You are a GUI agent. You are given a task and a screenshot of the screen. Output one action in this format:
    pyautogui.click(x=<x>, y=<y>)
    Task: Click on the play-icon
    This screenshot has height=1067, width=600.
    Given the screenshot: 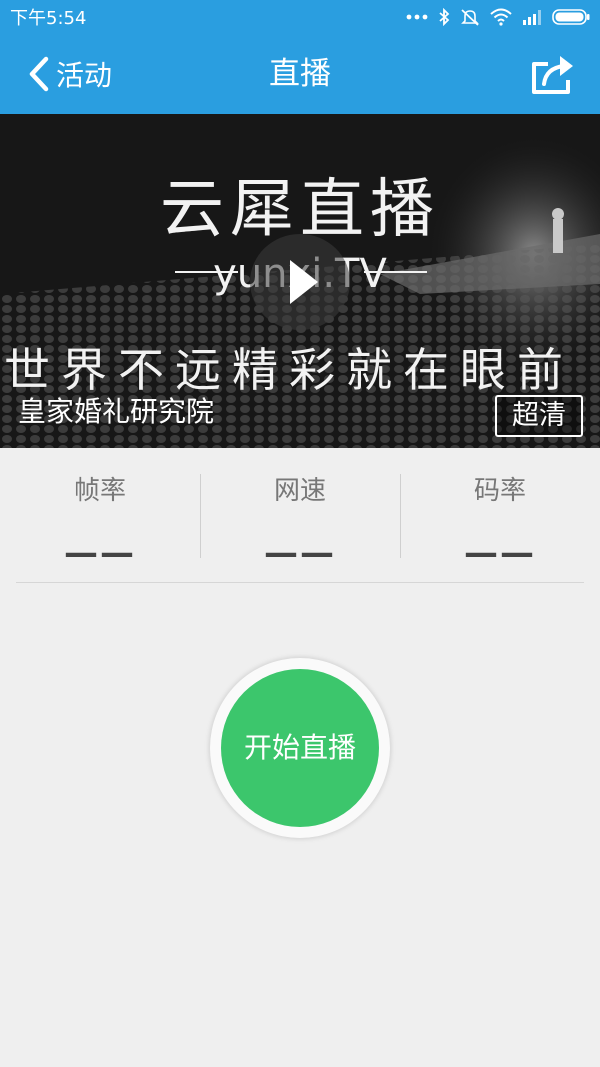 What is the action you would take?
    pyautogui.click(x=304, y=282)
    